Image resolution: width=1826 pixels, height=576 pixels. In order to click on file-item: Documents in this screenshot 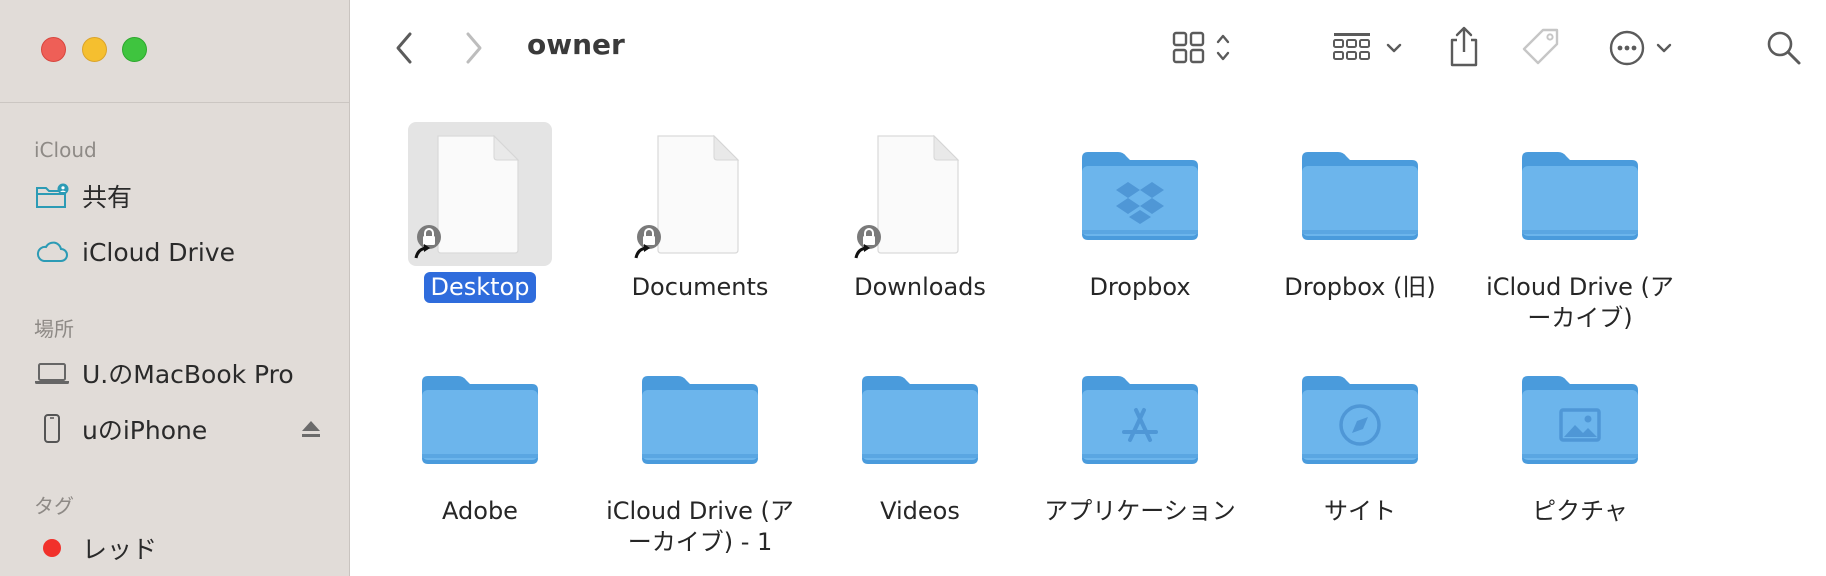, I will do `click(700, 212)`.